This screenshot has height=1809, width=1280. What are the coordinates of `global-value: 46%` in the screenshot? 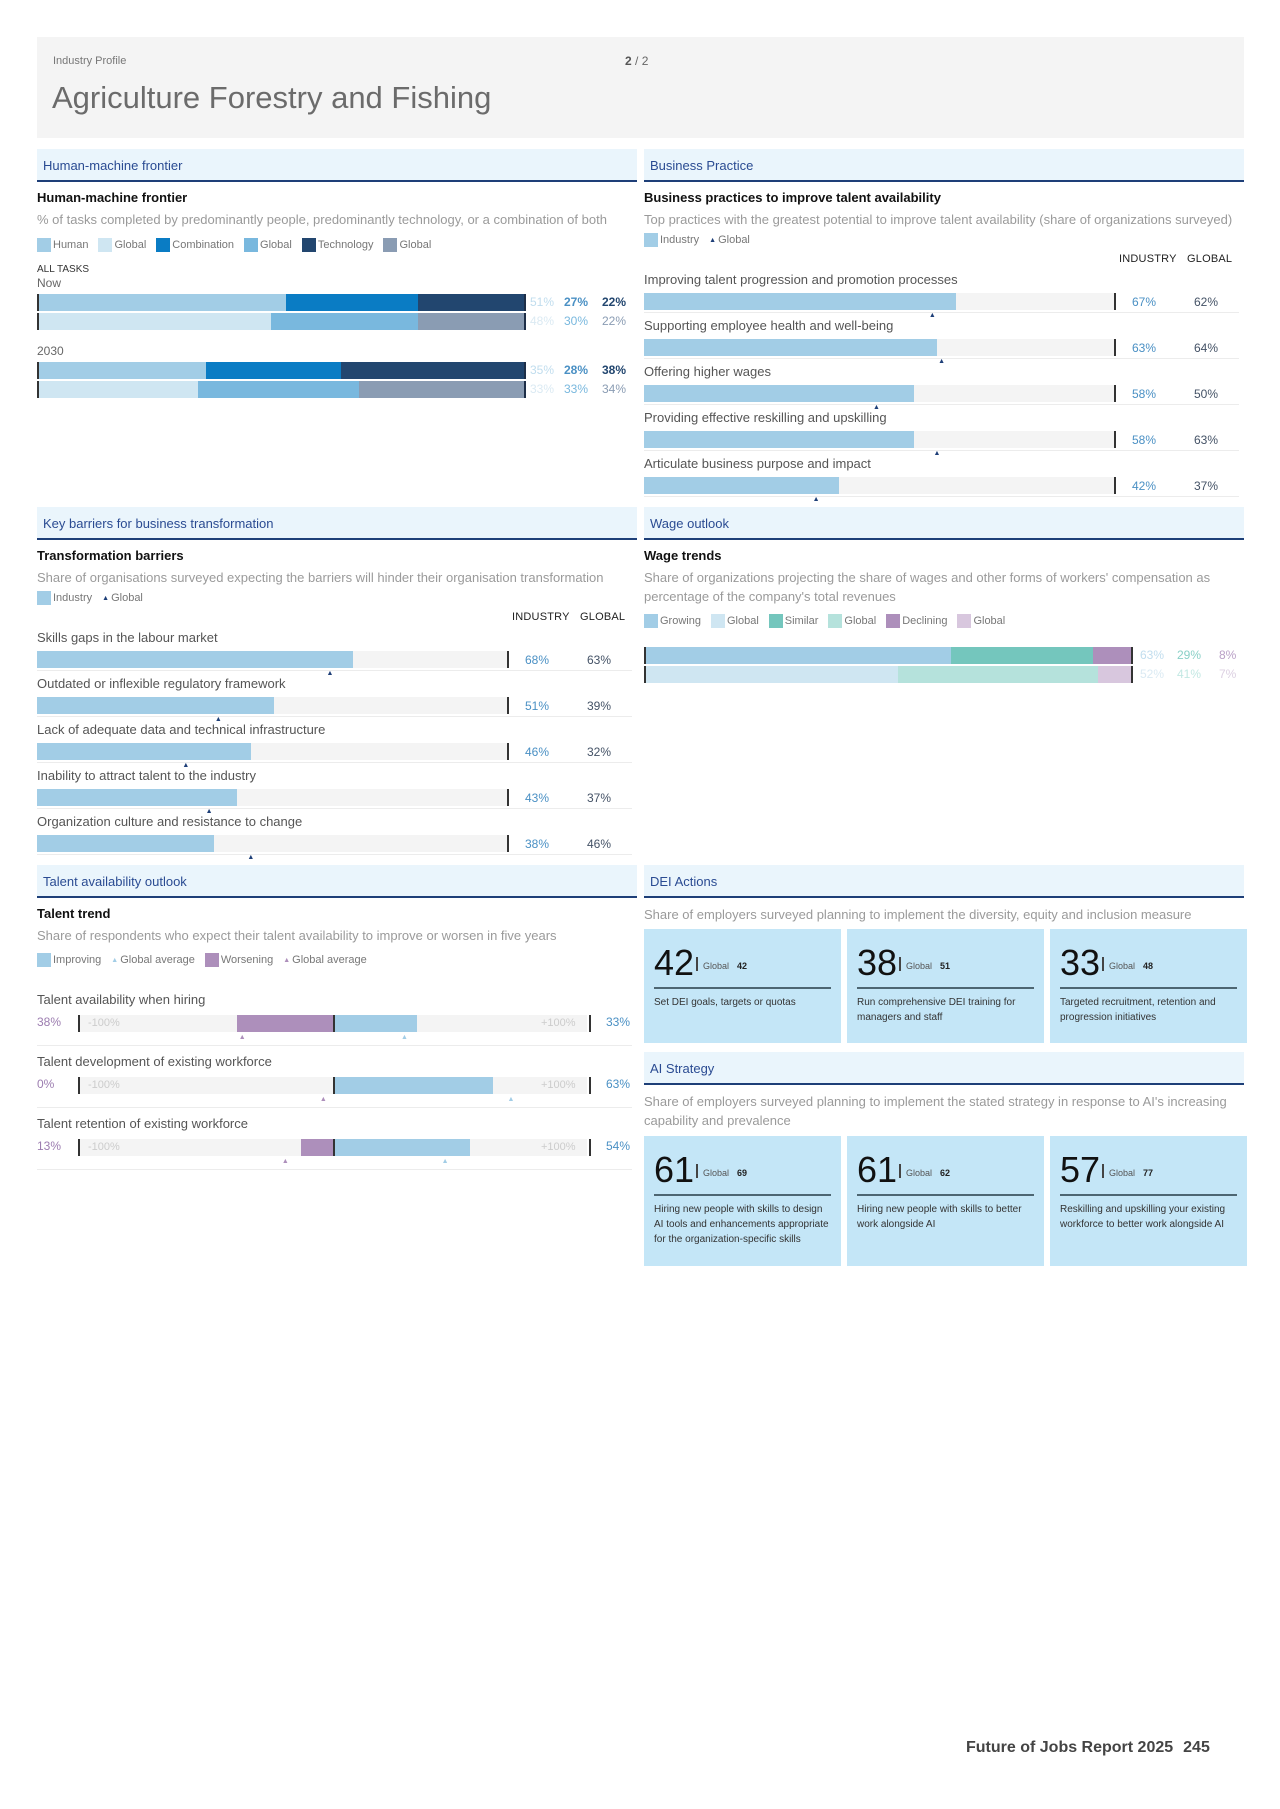 It's located at (599, 844).